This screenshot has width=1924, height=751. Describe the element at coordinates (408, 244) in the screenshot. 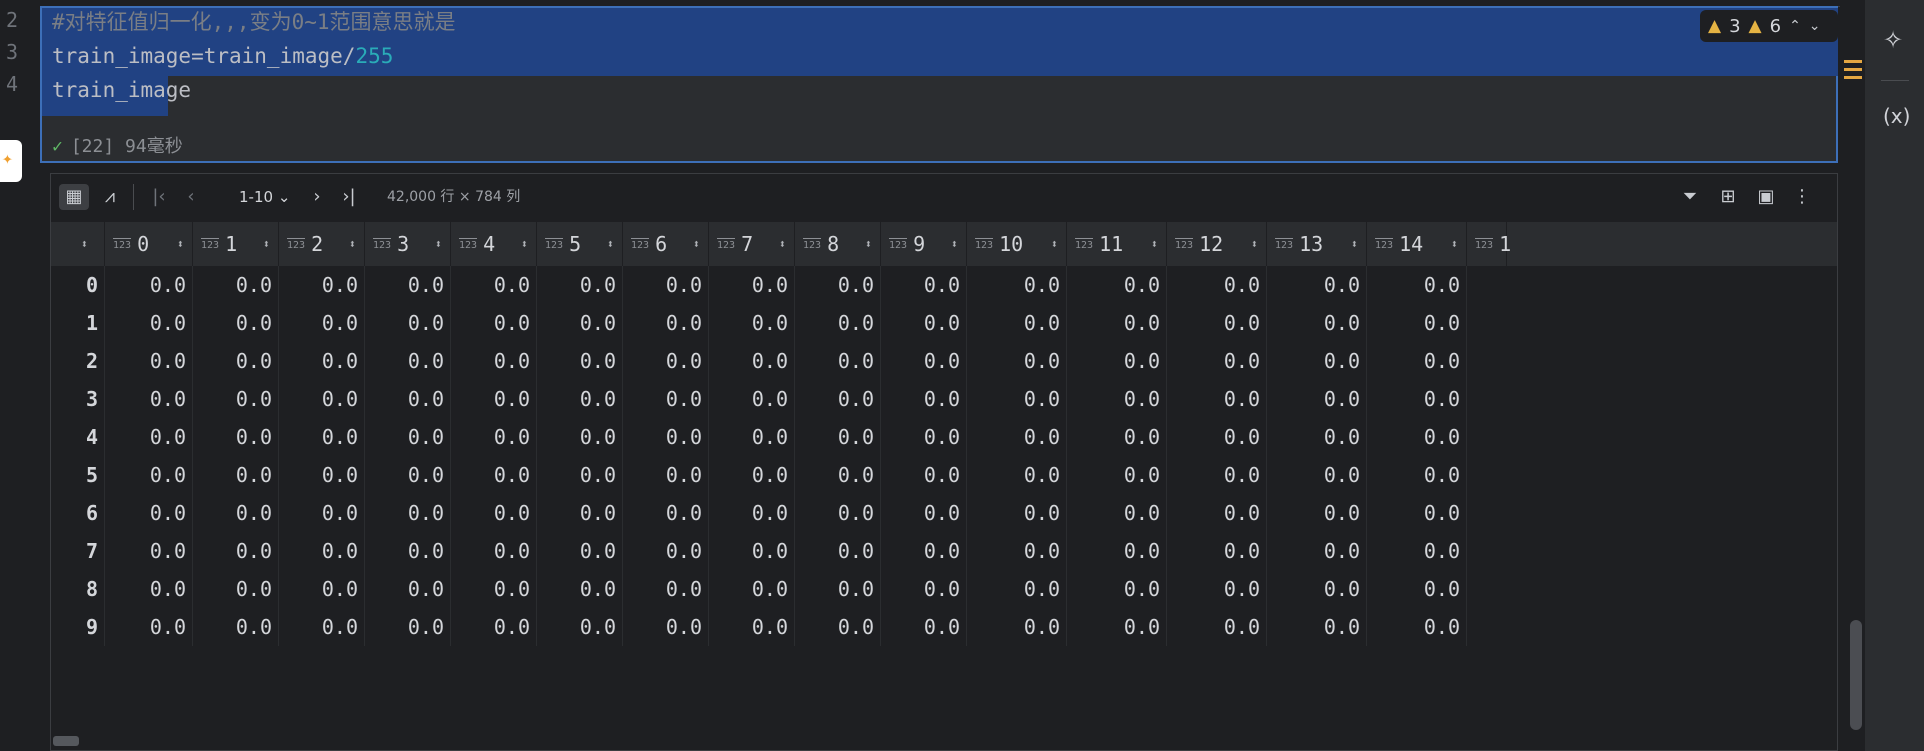

I see `column-header: 123 3 ⬍` at that location.